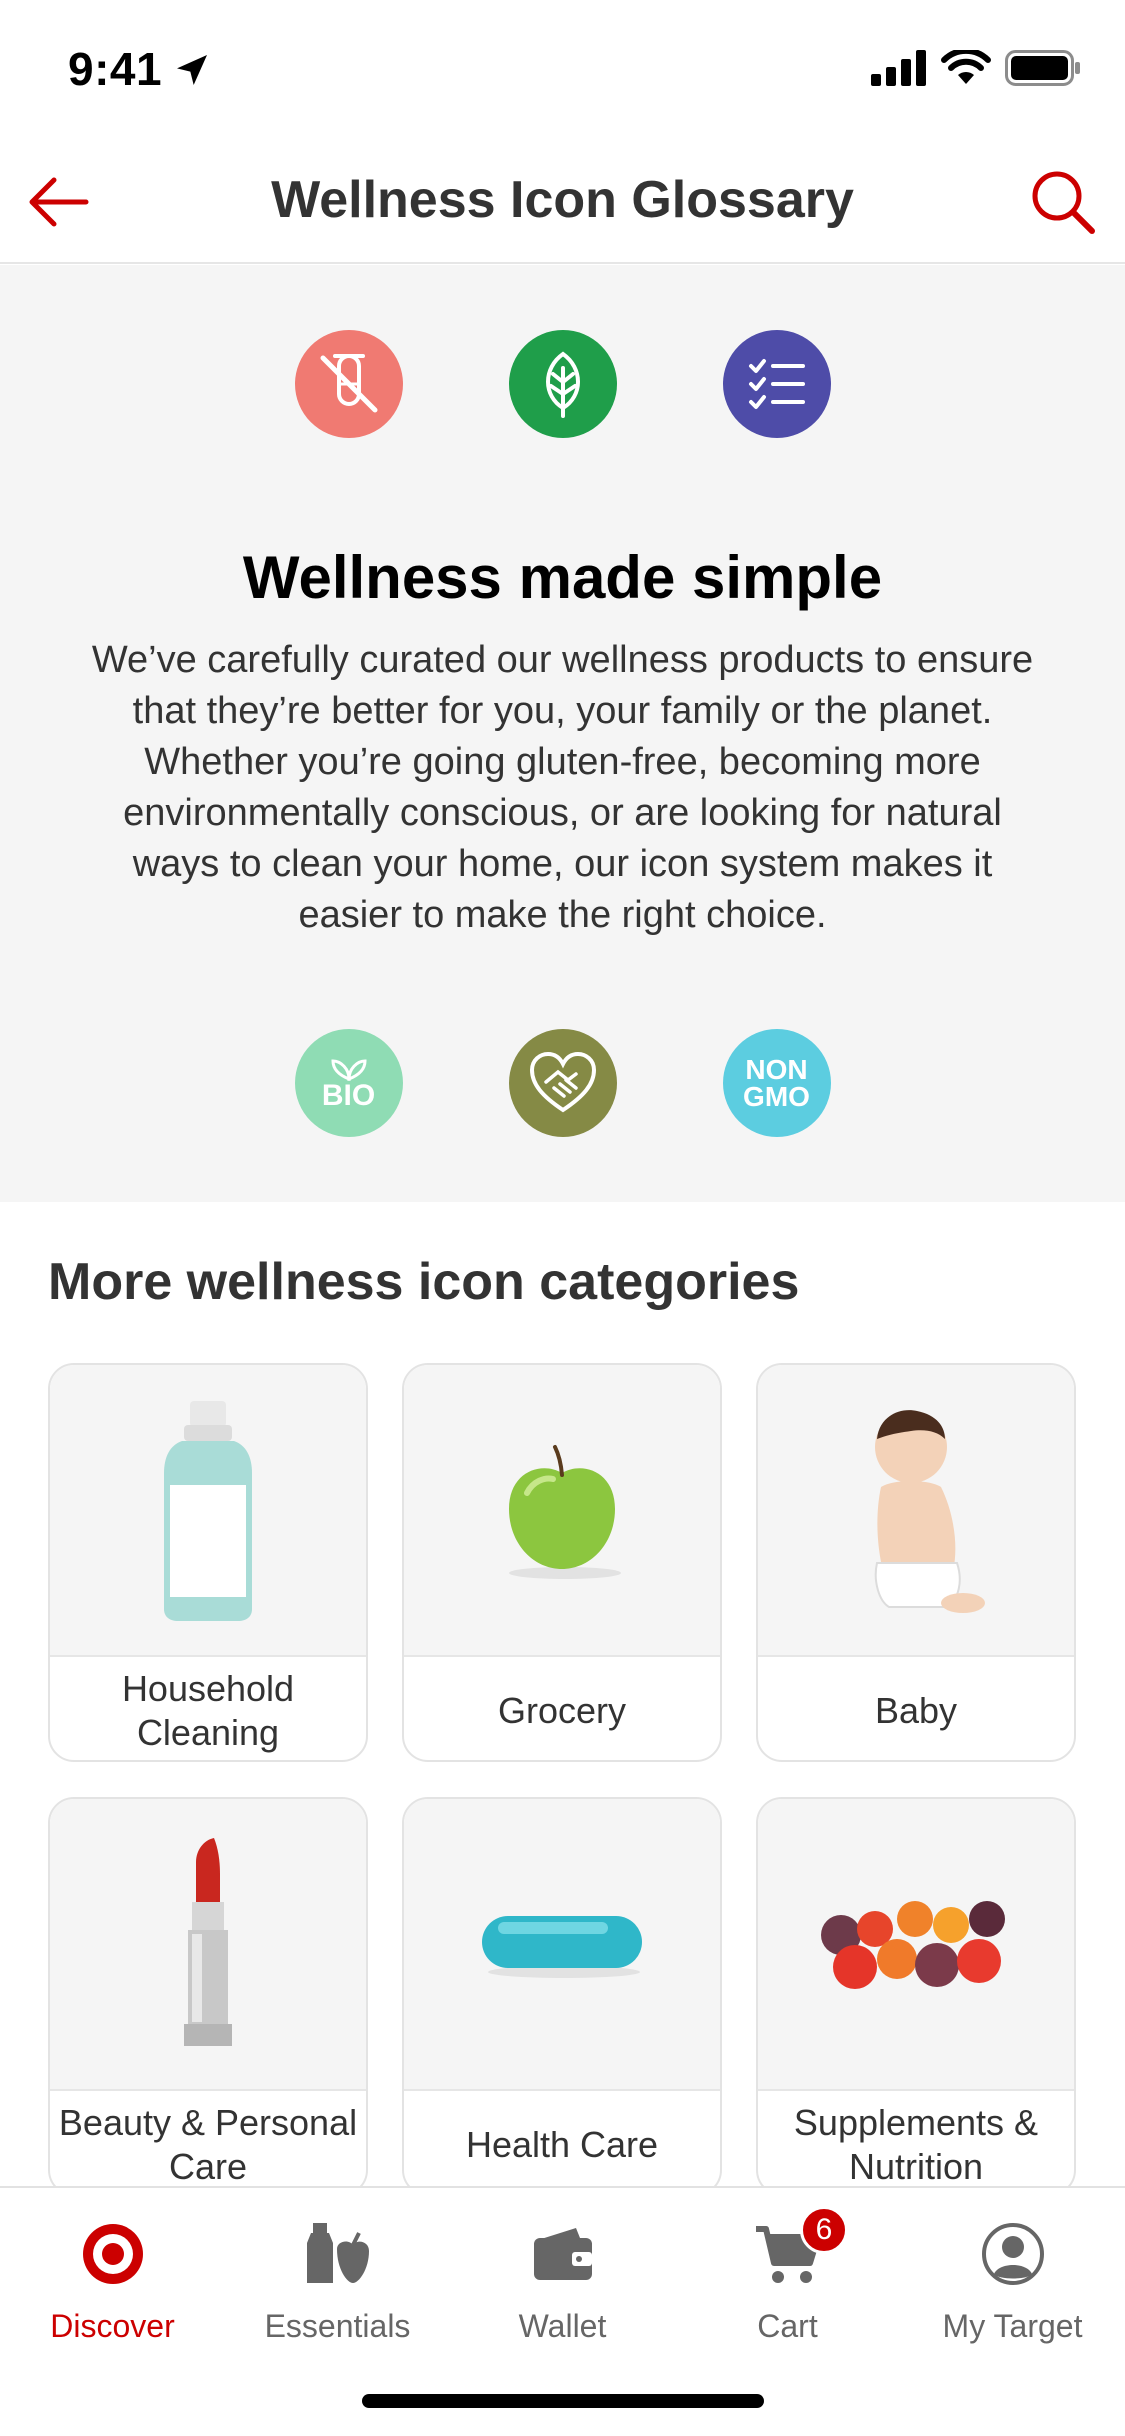  I want to click on target-logo-icon, so click(112, 2254).